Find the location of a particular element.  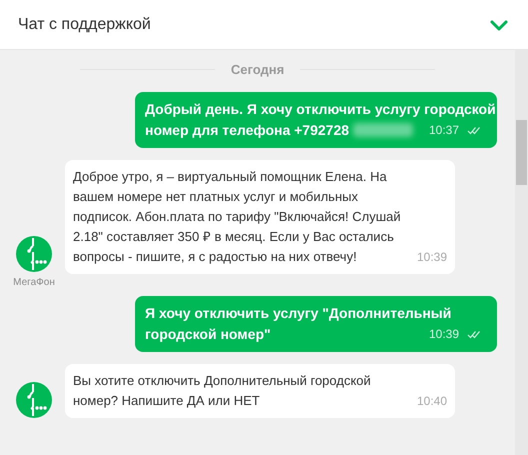

message-time: 10:40 is located at coordinates (431, 401).